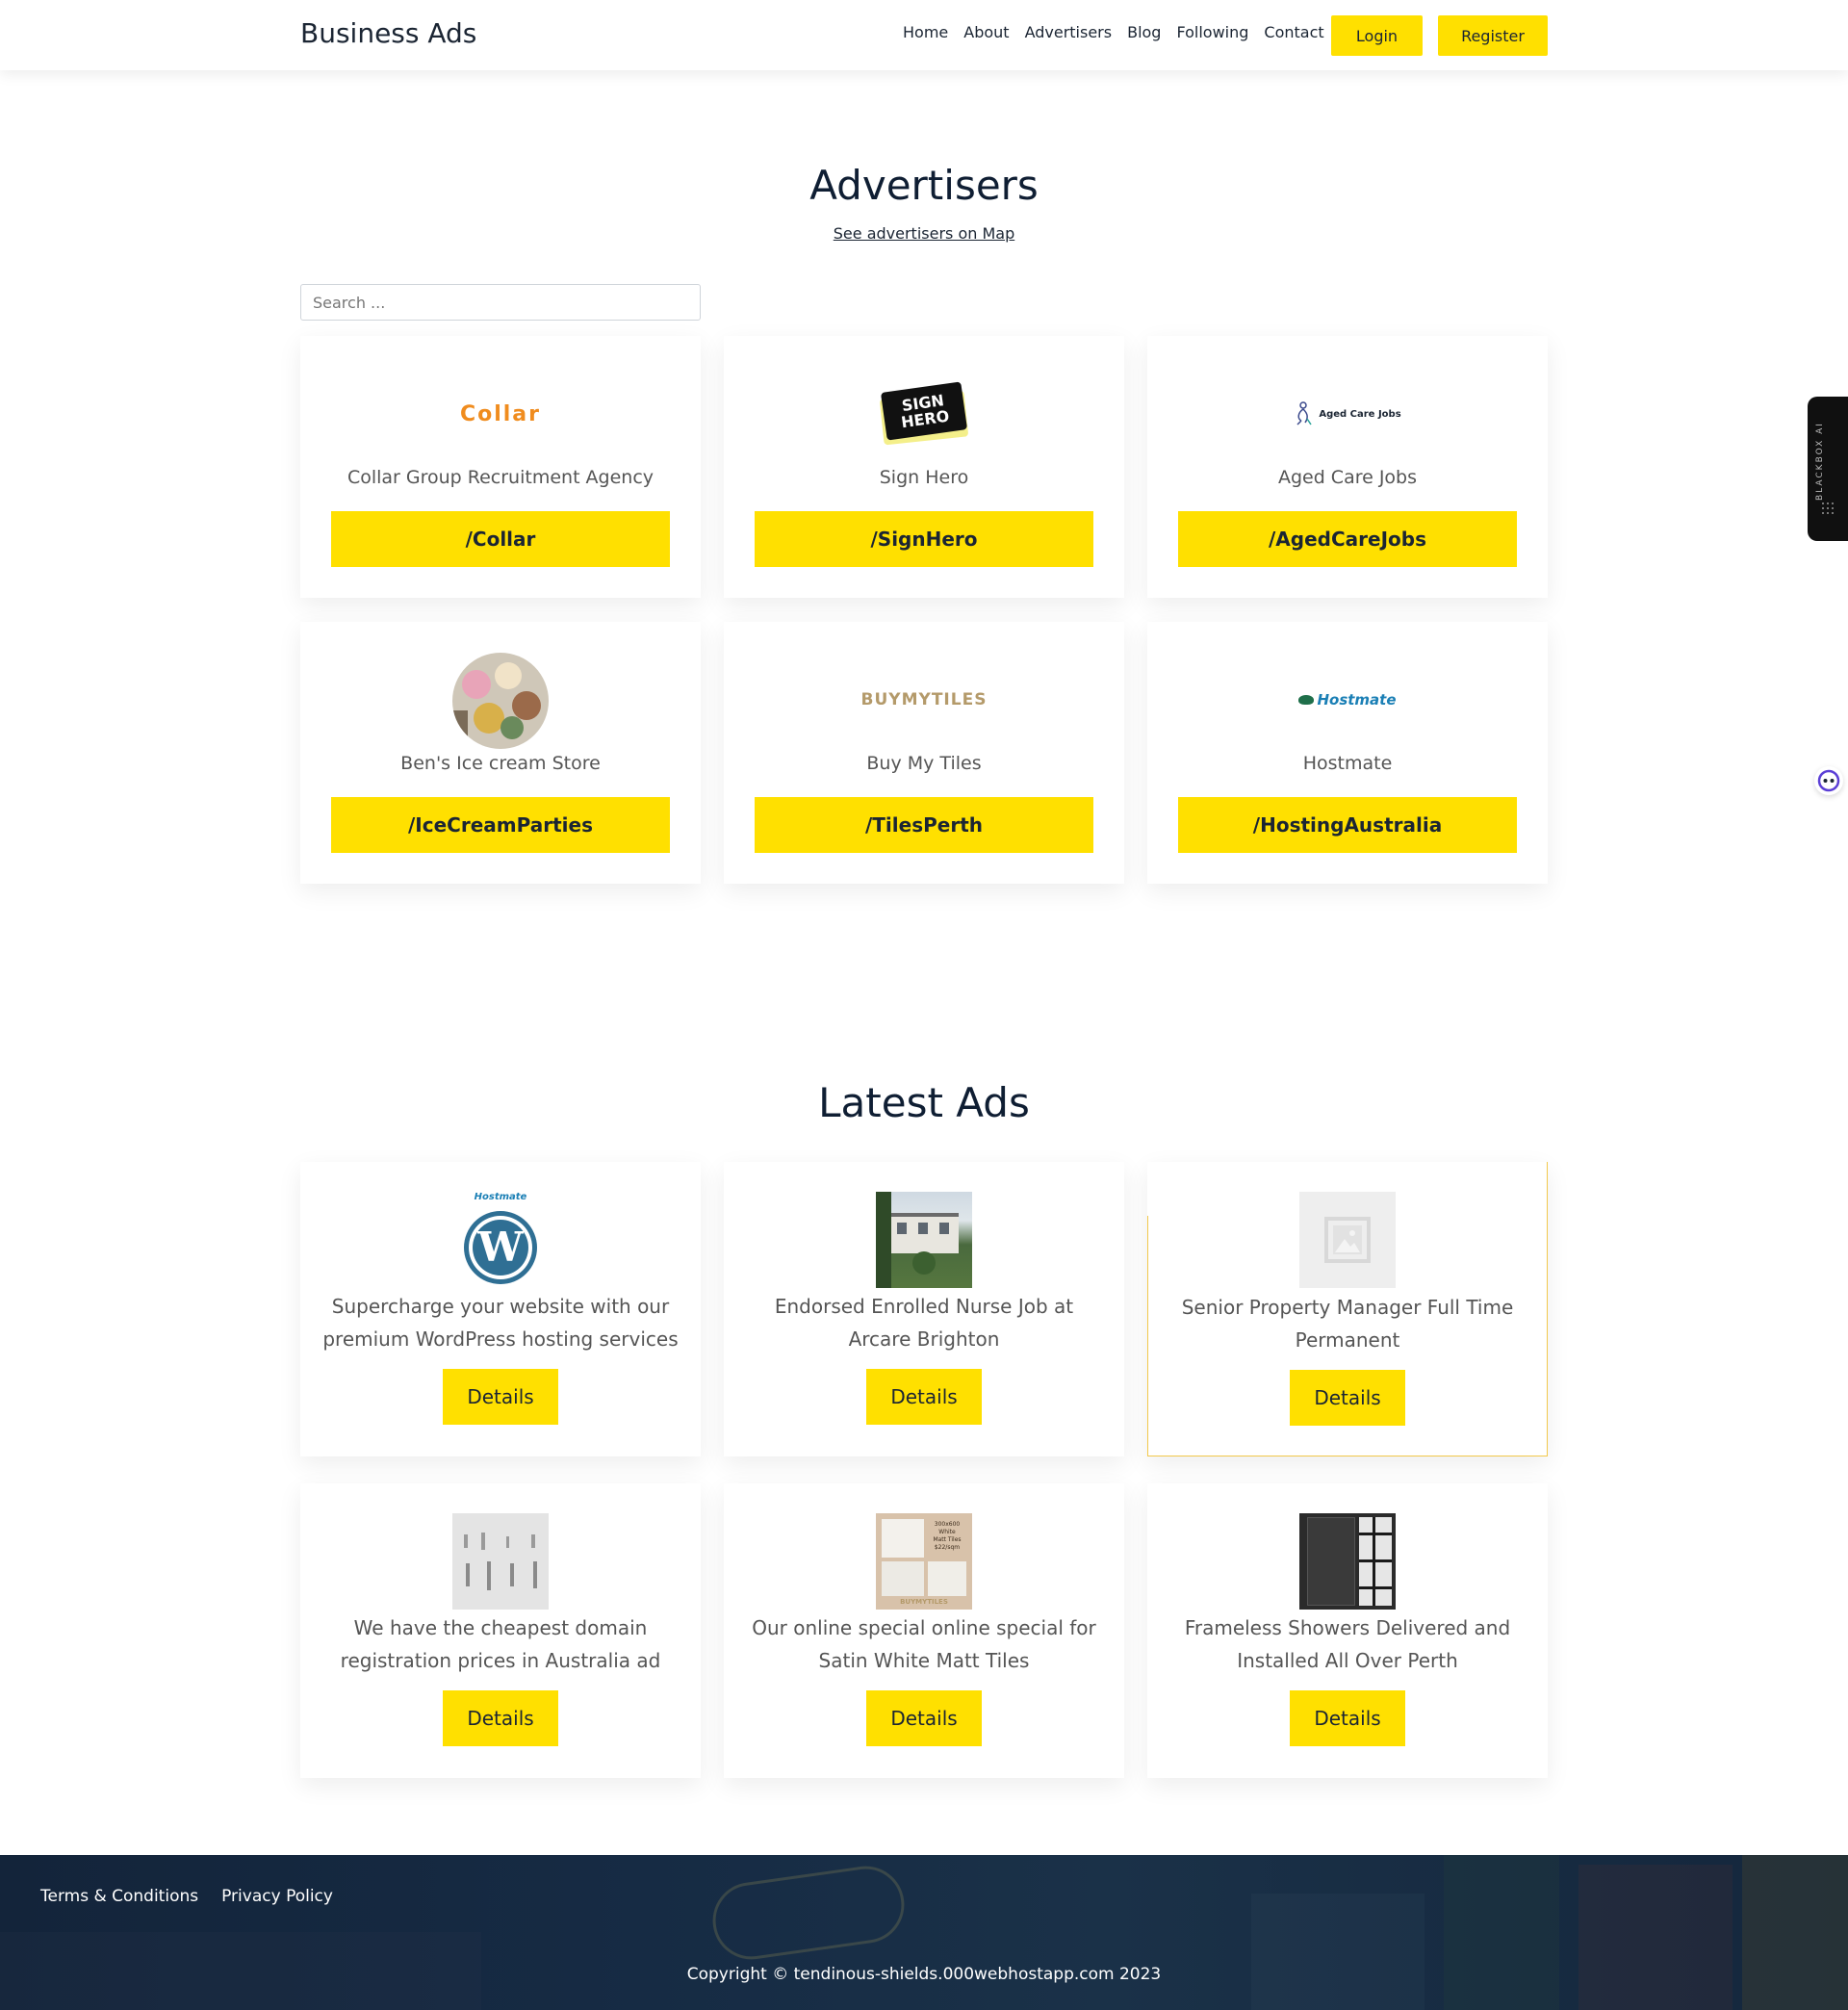  What do you see at coordinates (1306, 700) in the screenshot?
I see `hostmate-mark-icon` at bounding box center [1306, 700].